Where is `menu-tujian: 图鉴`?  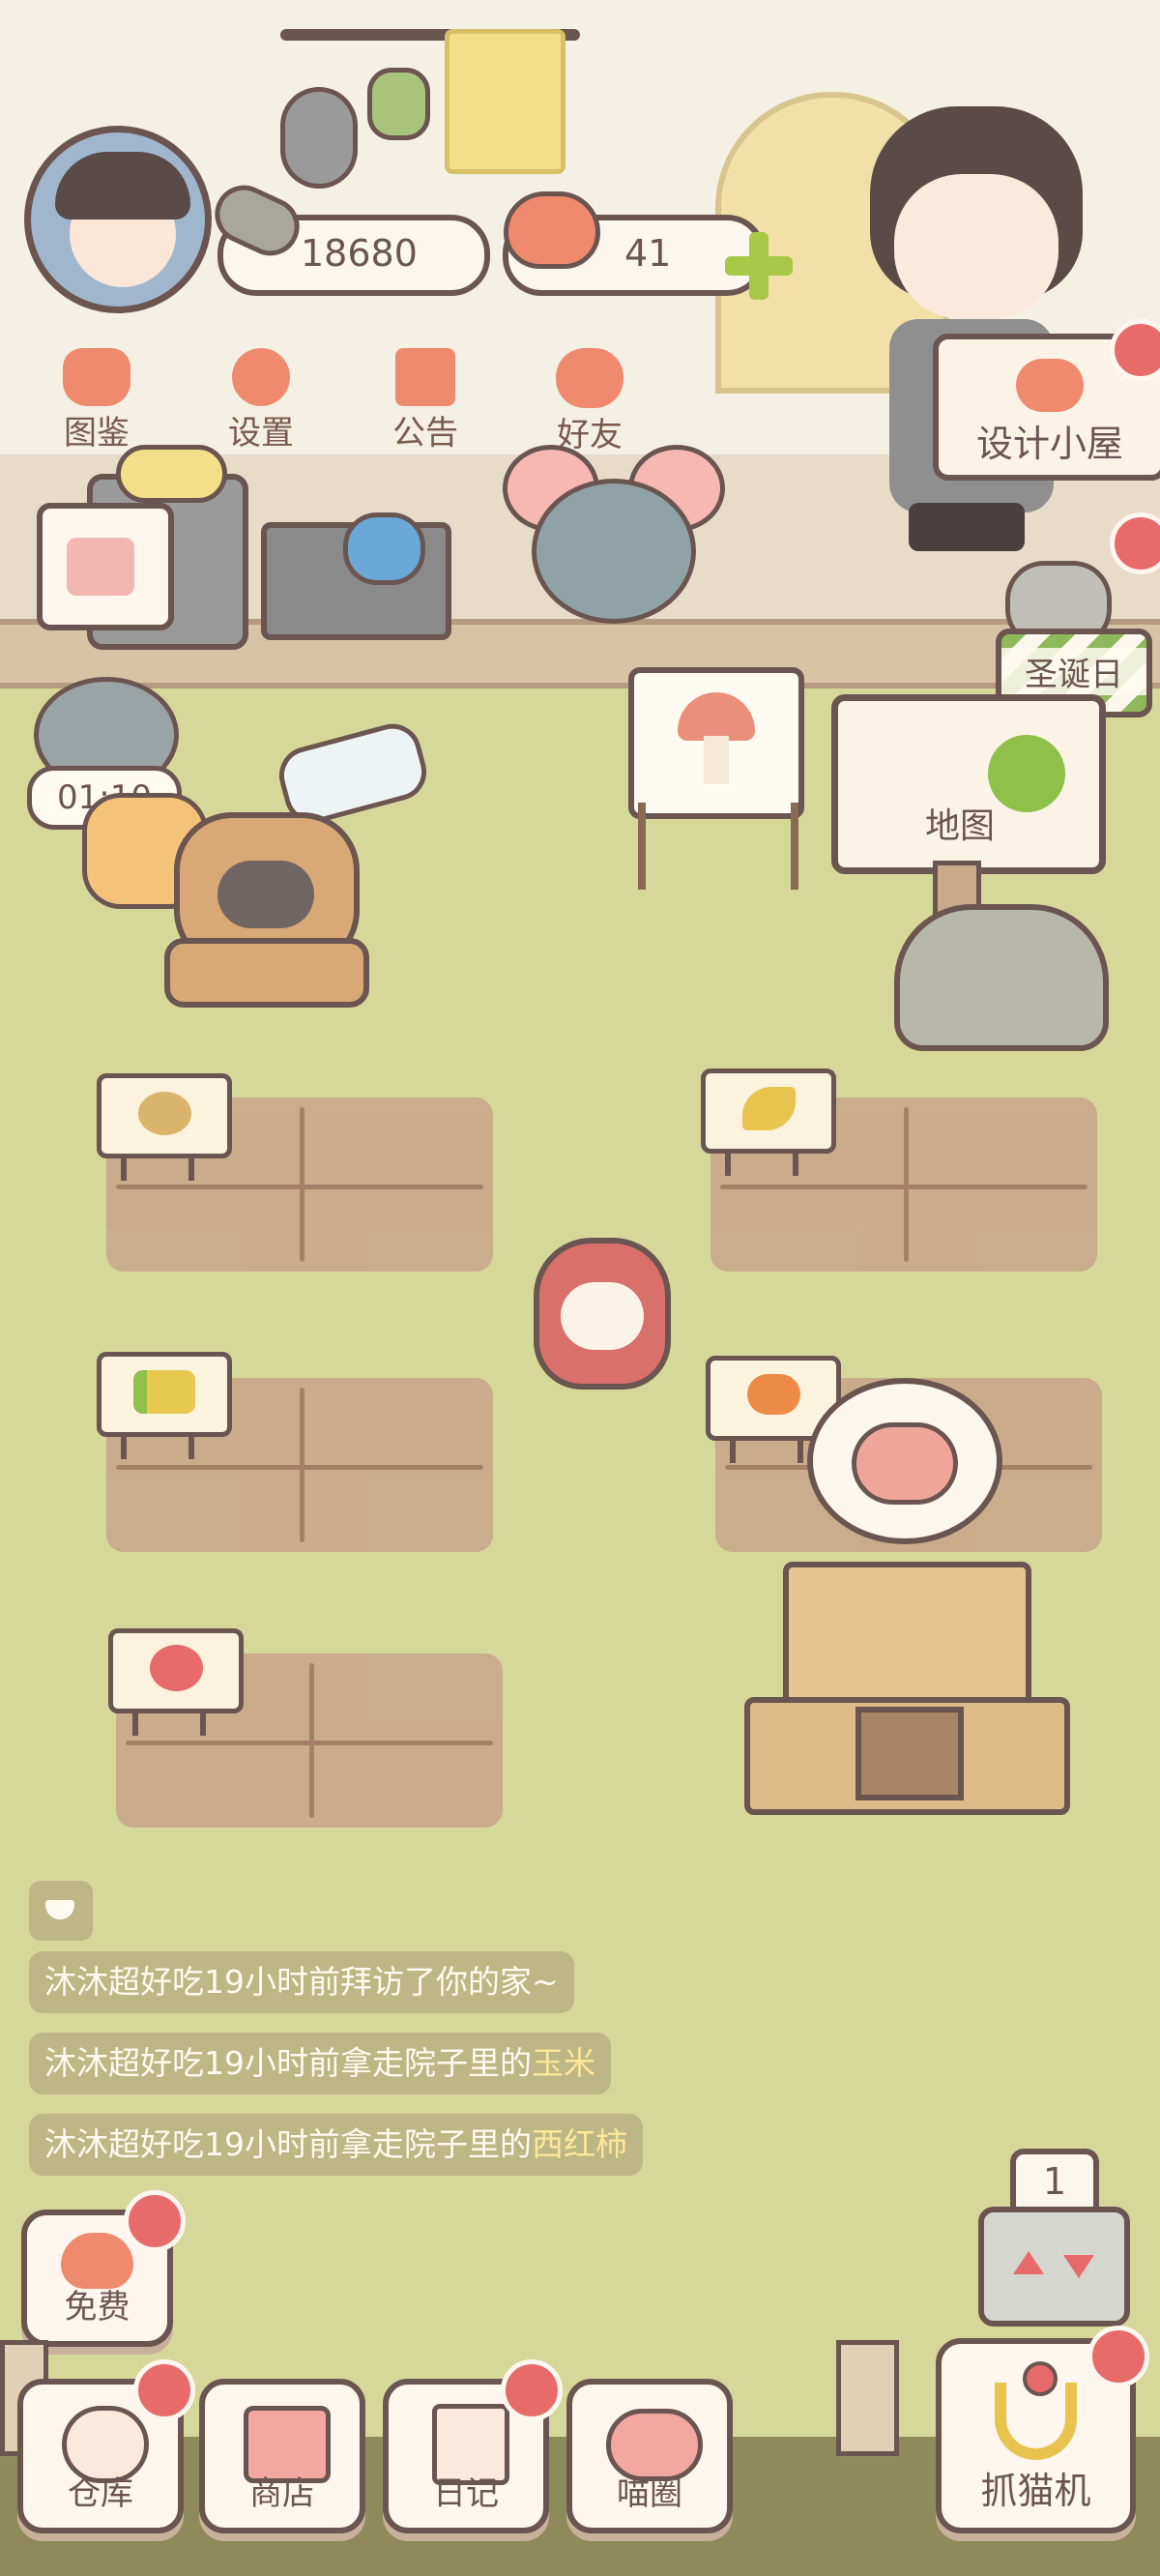
menu-tujian: 图鉴 is located at coordinates (96, 406).